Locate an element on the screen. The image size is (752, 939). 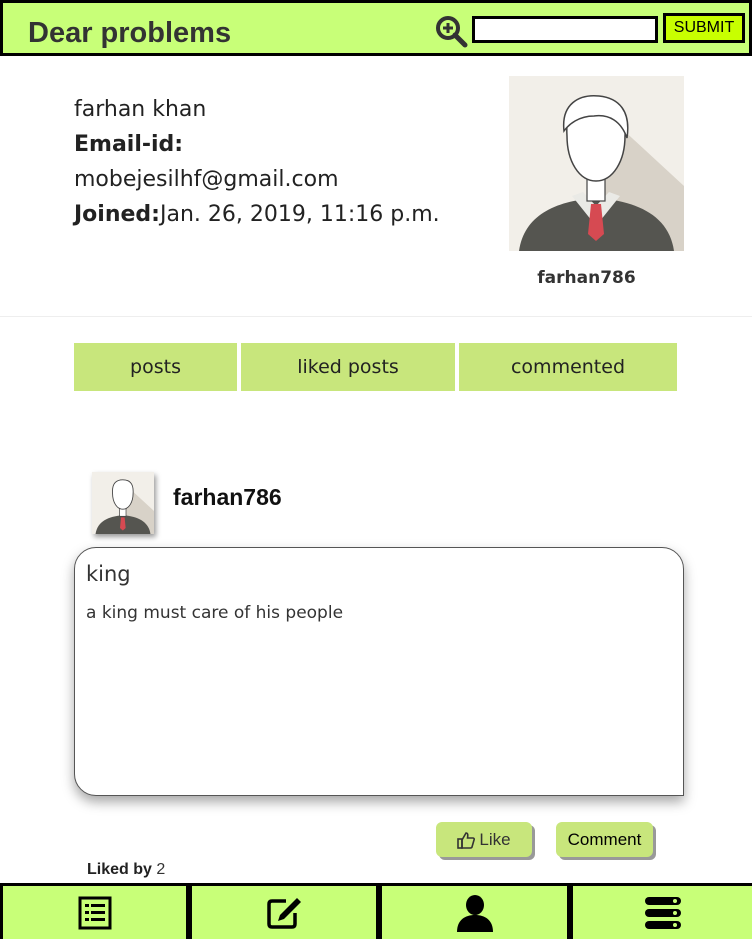
post-author-avatar is located at coordinates (123, 503).